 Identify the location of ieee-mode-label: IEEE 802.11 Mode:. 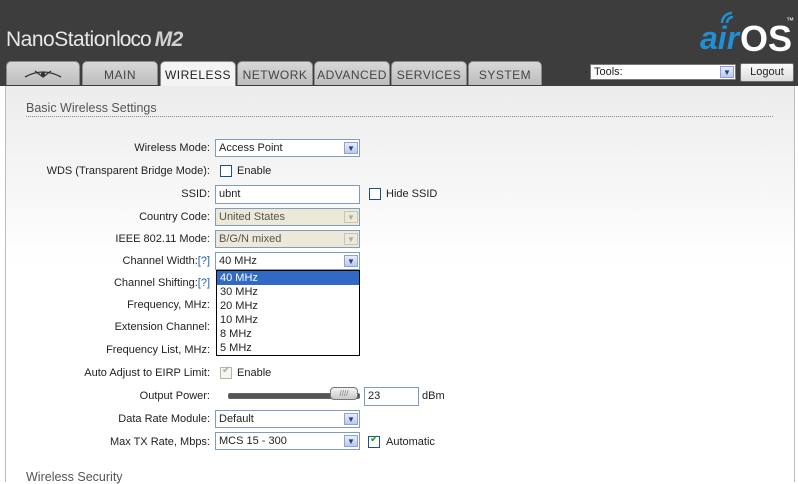
(162, 239).